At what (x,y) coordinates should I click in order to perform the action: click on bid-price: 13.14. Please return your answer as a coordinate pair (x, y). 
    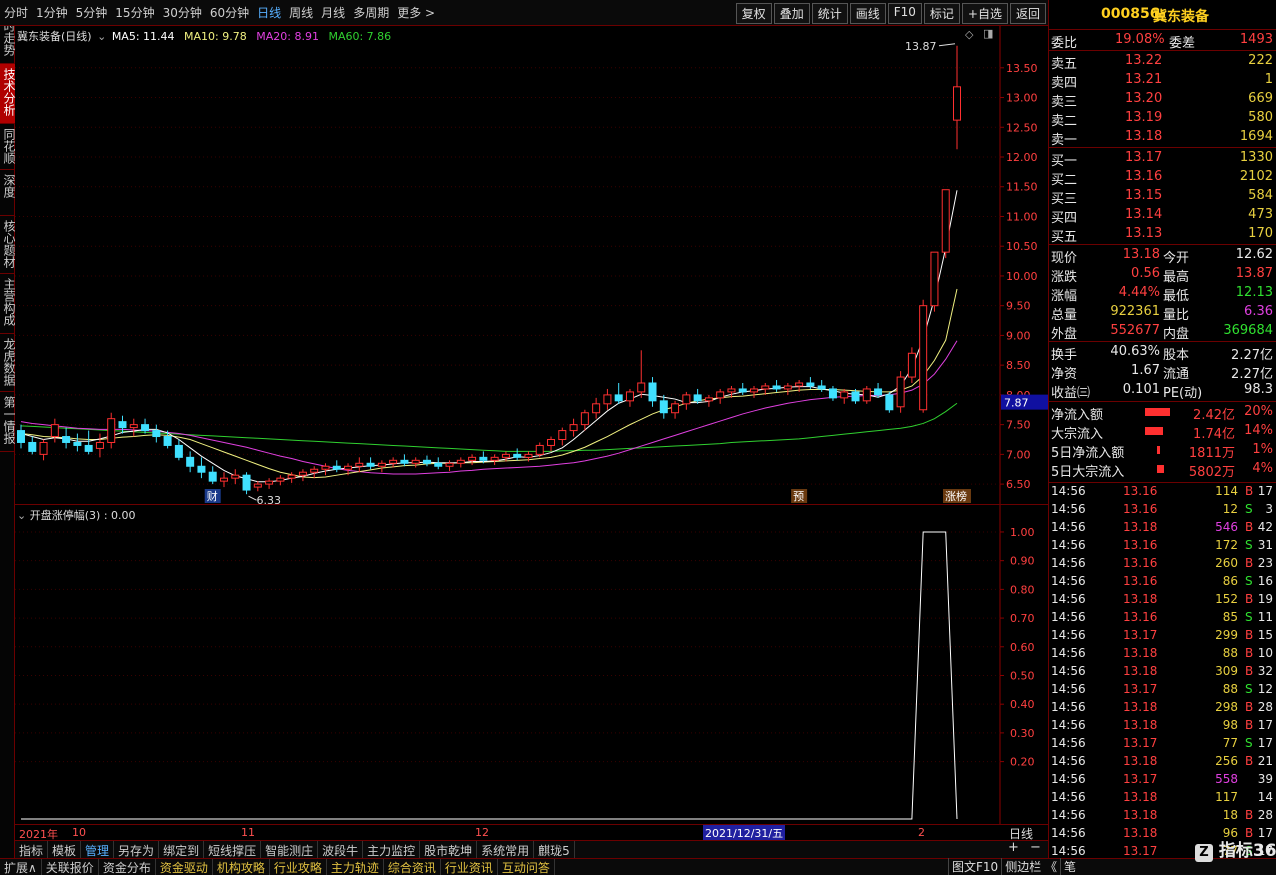
    Looking at the image, I should click on (1144, 214).